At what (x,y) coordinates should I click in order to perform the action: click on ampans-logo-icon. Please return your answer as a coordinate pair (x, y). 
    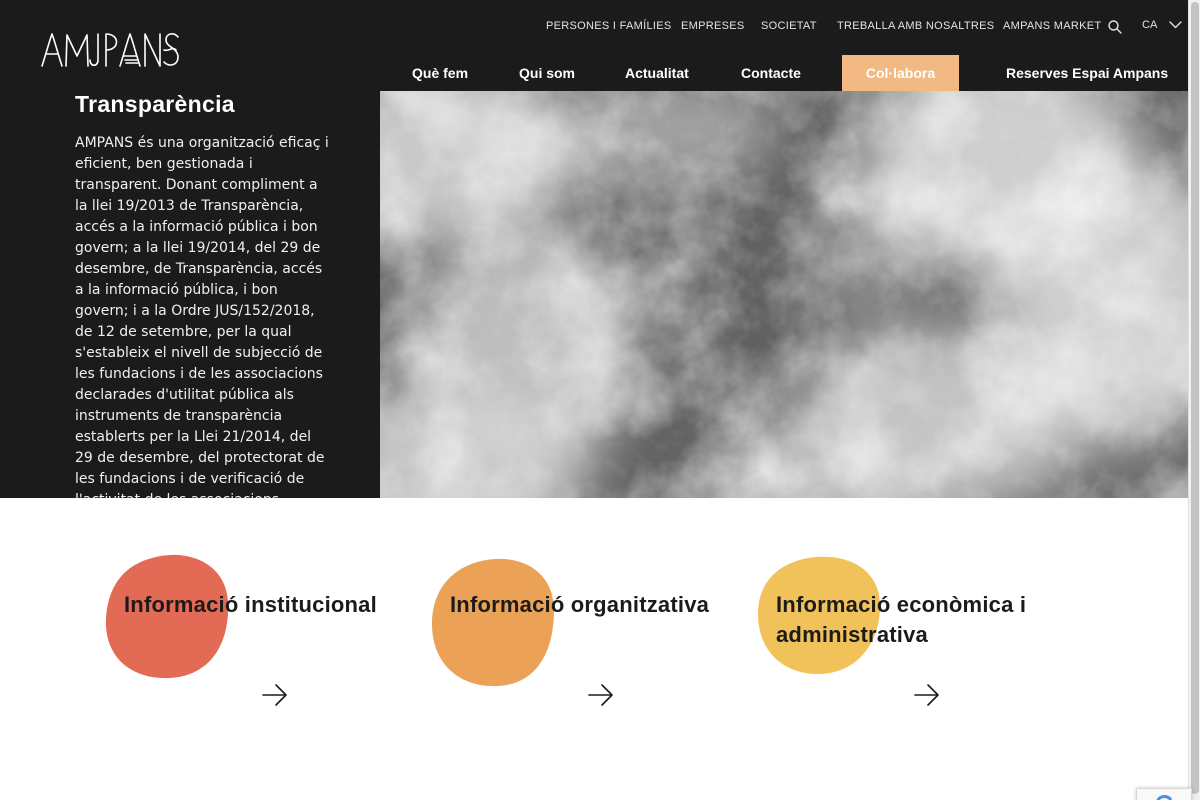
    Looking at the image, I should click on (110, 50).